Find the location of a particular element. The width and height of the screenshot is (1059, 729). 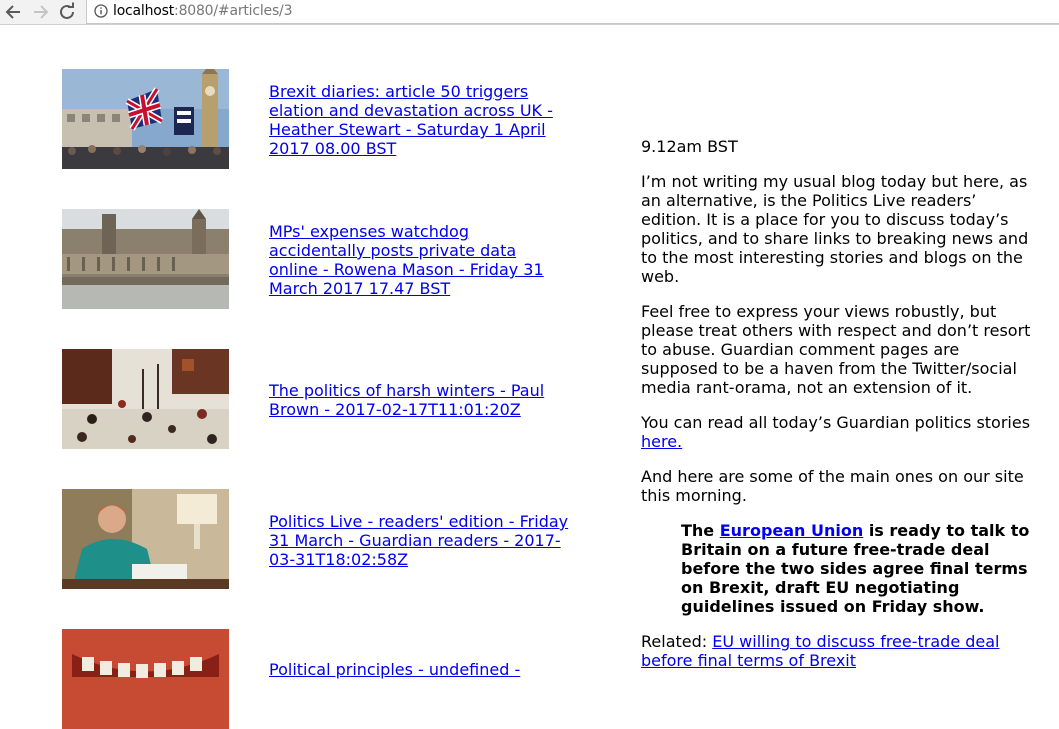

related-label: Related: is located at coordinates (677, 641).